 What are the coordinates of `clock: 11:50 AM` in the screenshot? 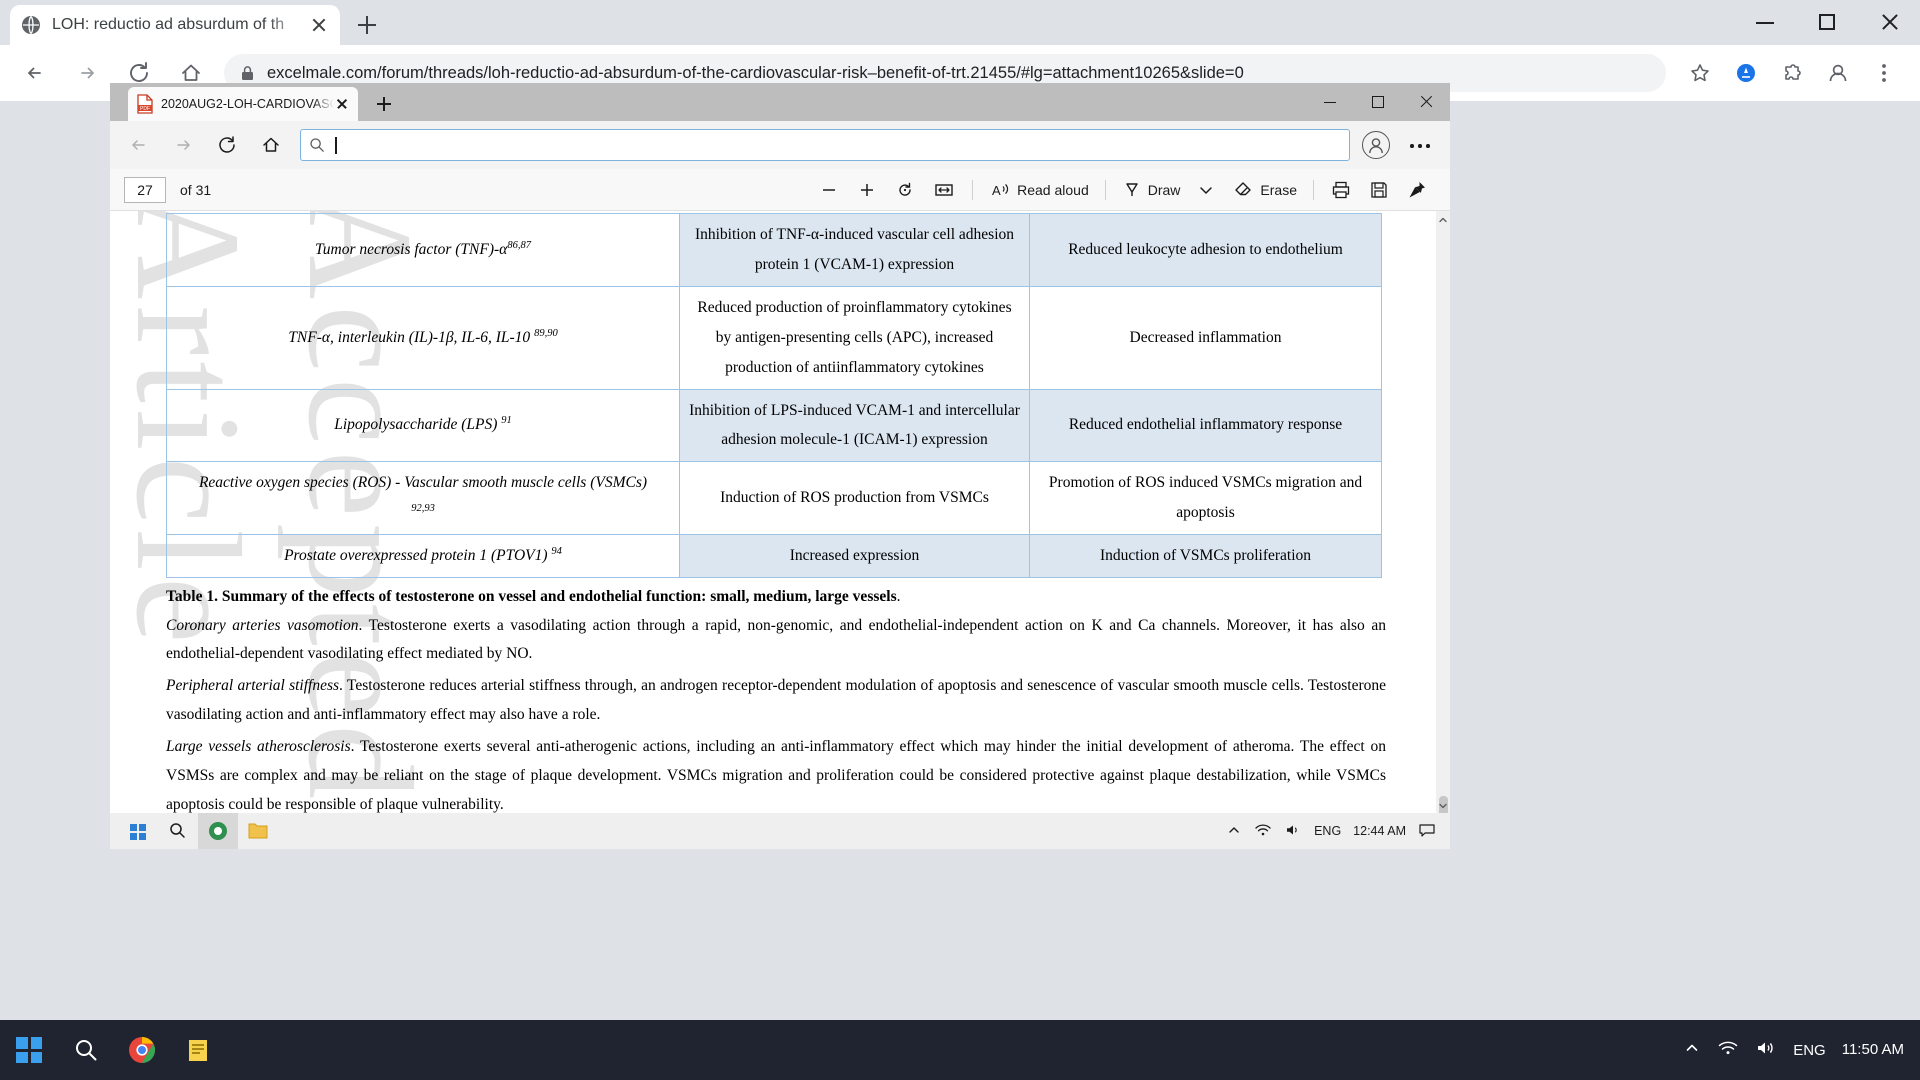 It's located at (1872, 1049).